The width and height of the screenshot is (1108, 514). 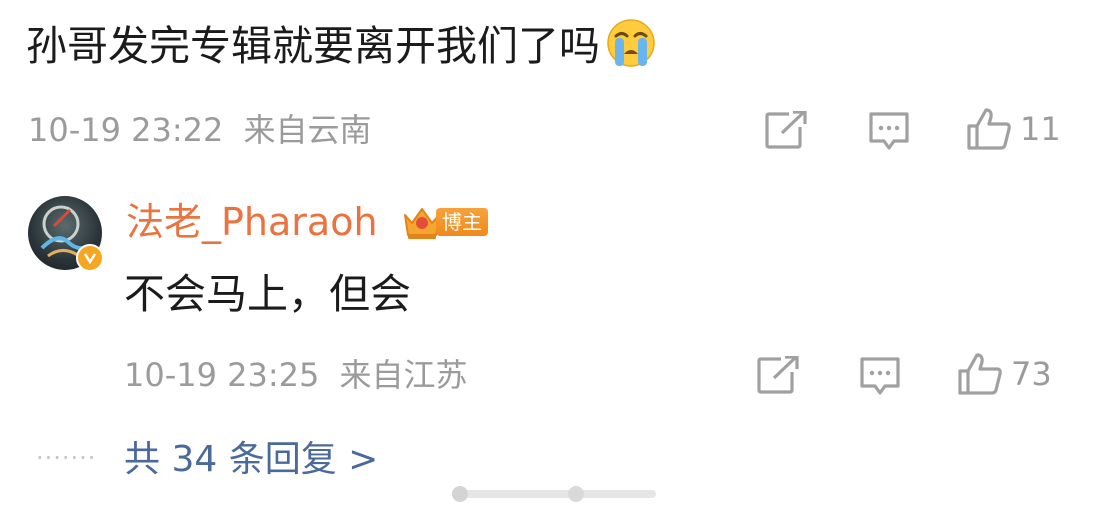 I want to click on verified-badge-icon, so click(x=90, y=258).